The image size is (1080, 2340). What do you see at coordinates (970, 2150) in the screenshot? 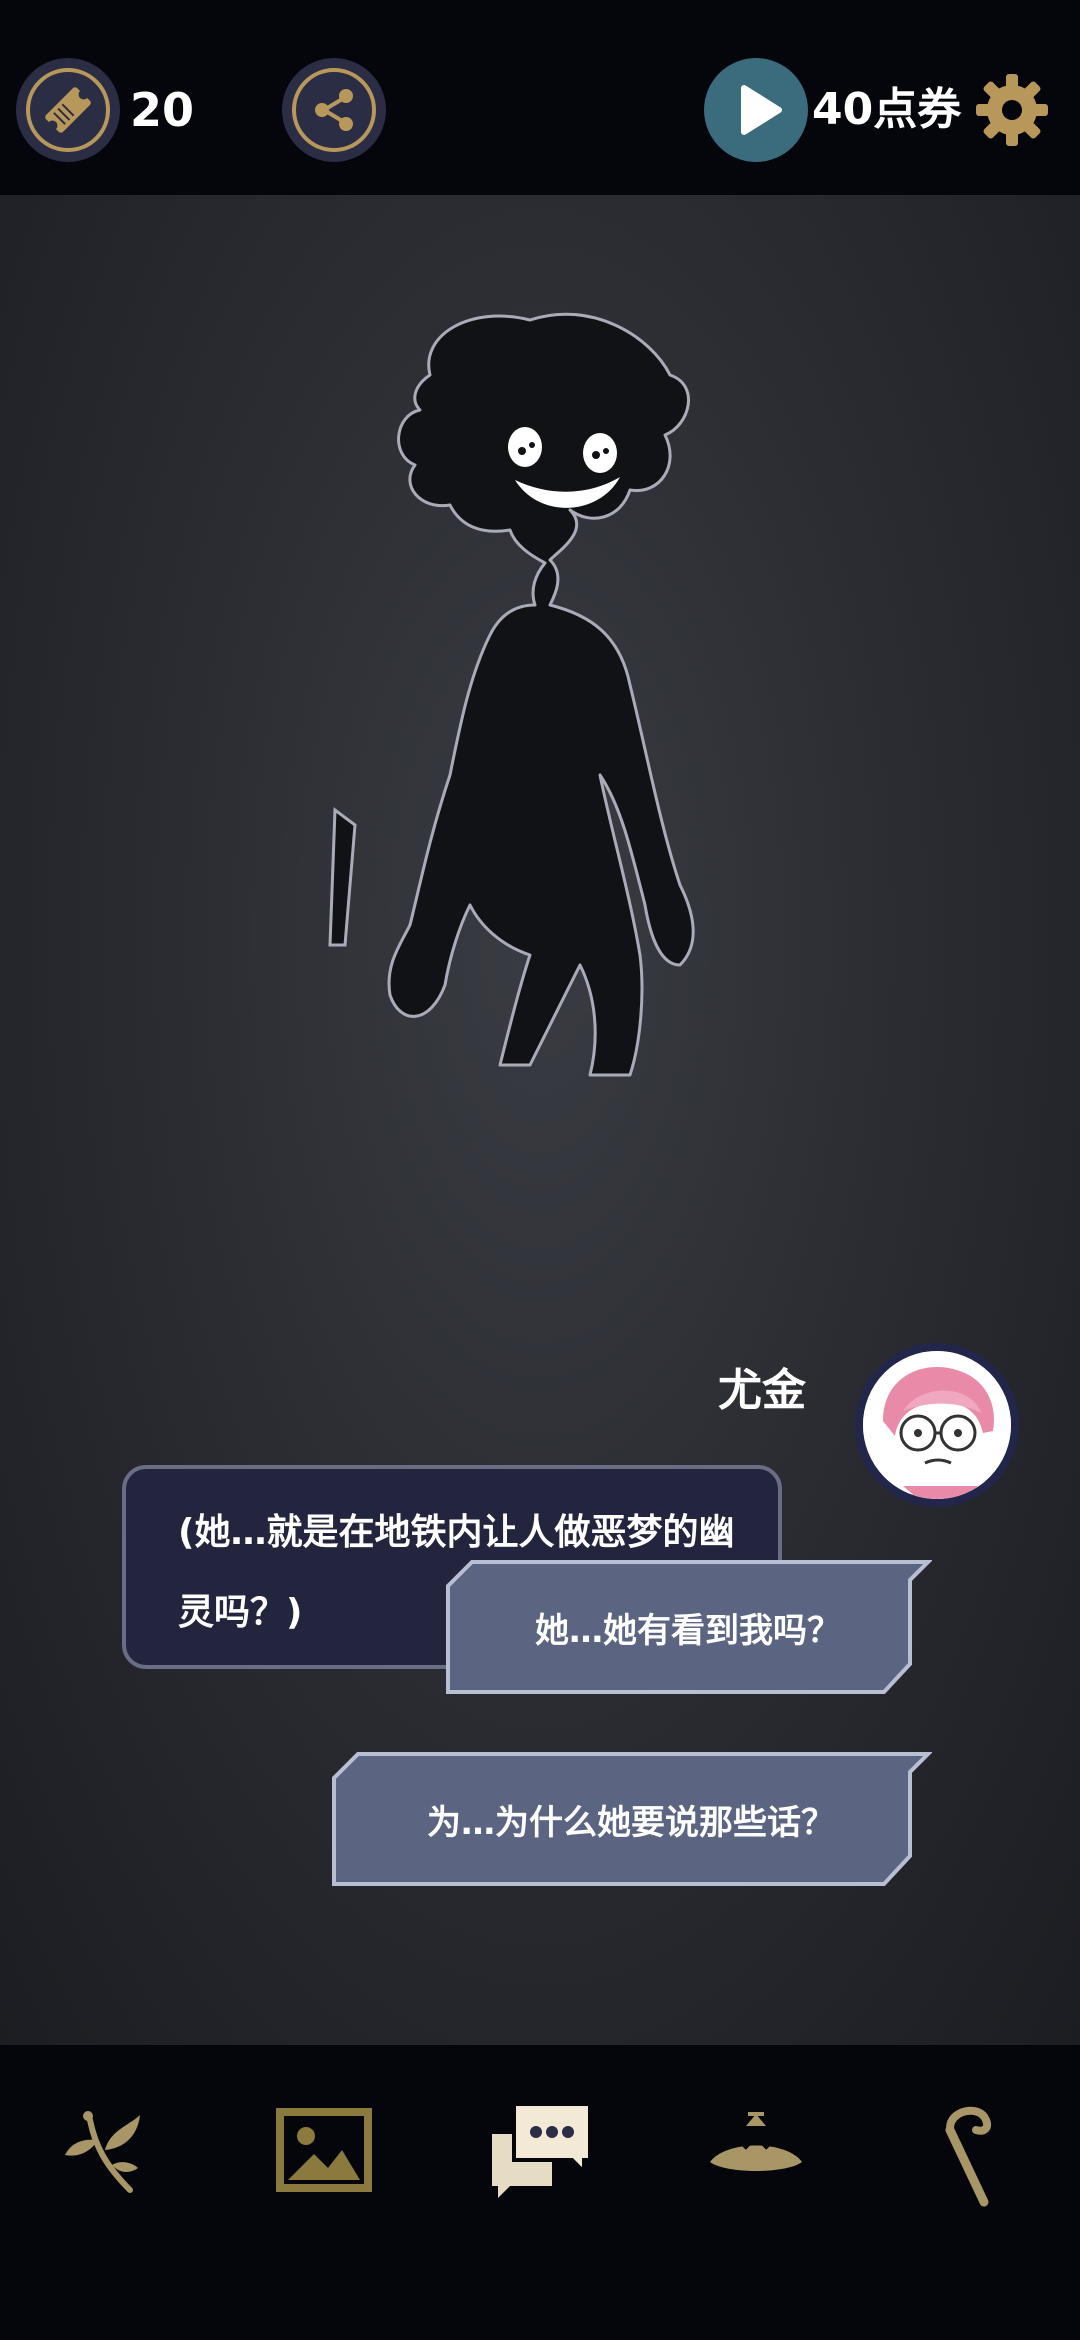
I see `cane-icon` at bounding box center [970, 2150].